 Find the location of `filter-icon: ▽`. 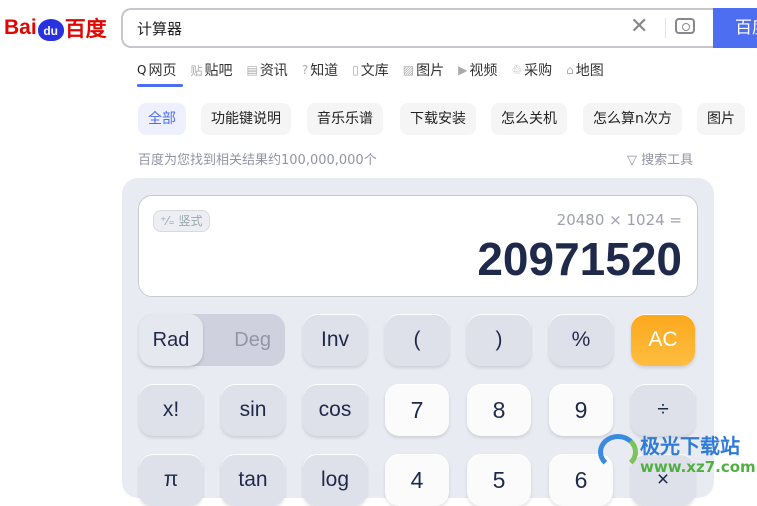

filter-icon: ▽ is located at coordinates (634, 160).